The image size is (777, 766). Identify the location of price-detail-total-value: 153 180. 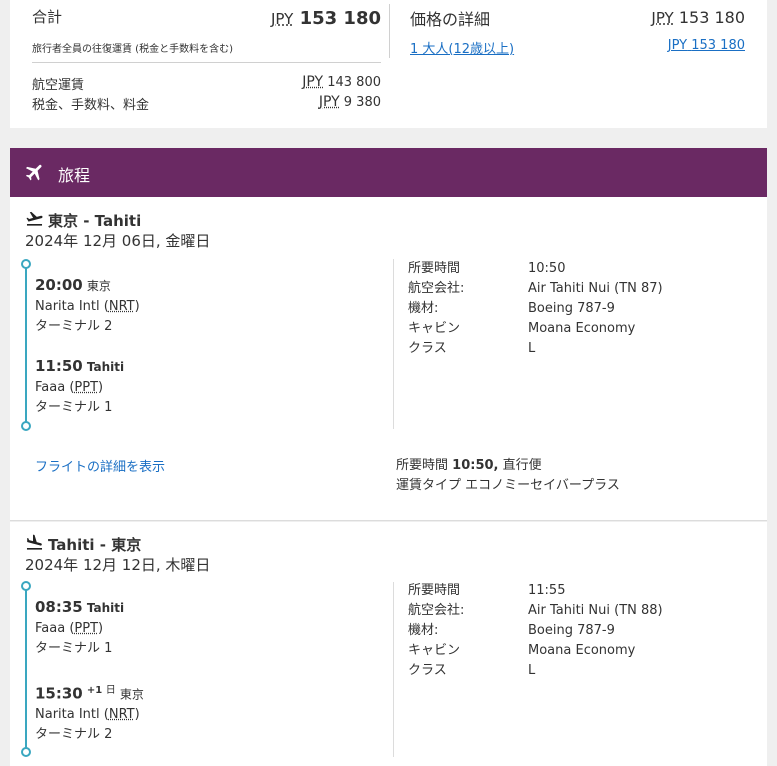
(711, 17).